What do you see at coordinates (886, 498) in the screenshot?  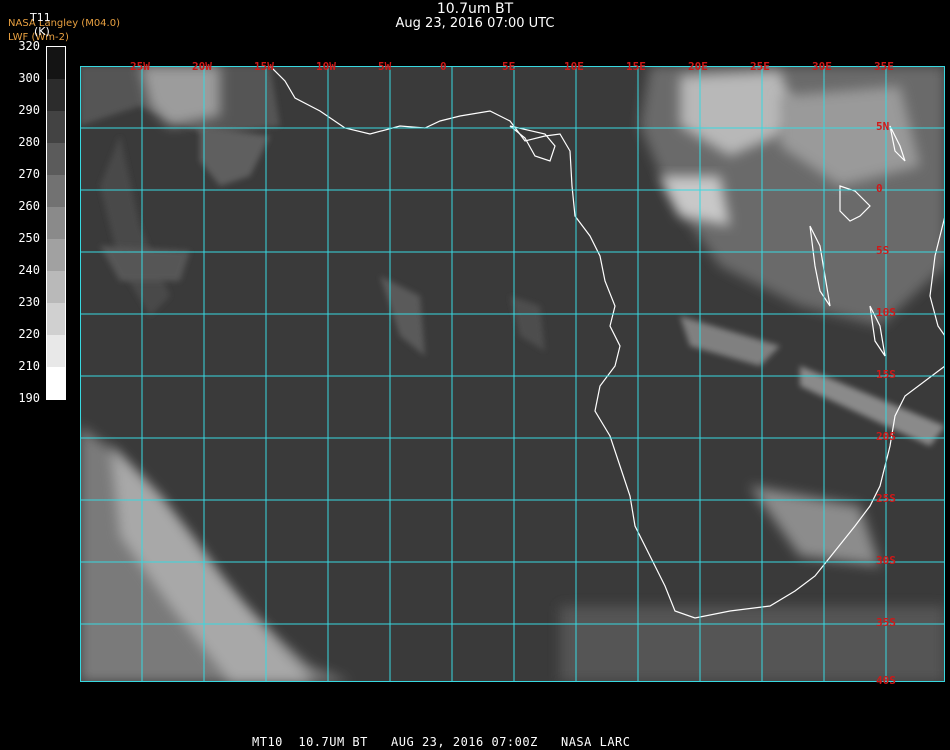 I see `latitude-label: 25S` at bounding box center [886, 498].